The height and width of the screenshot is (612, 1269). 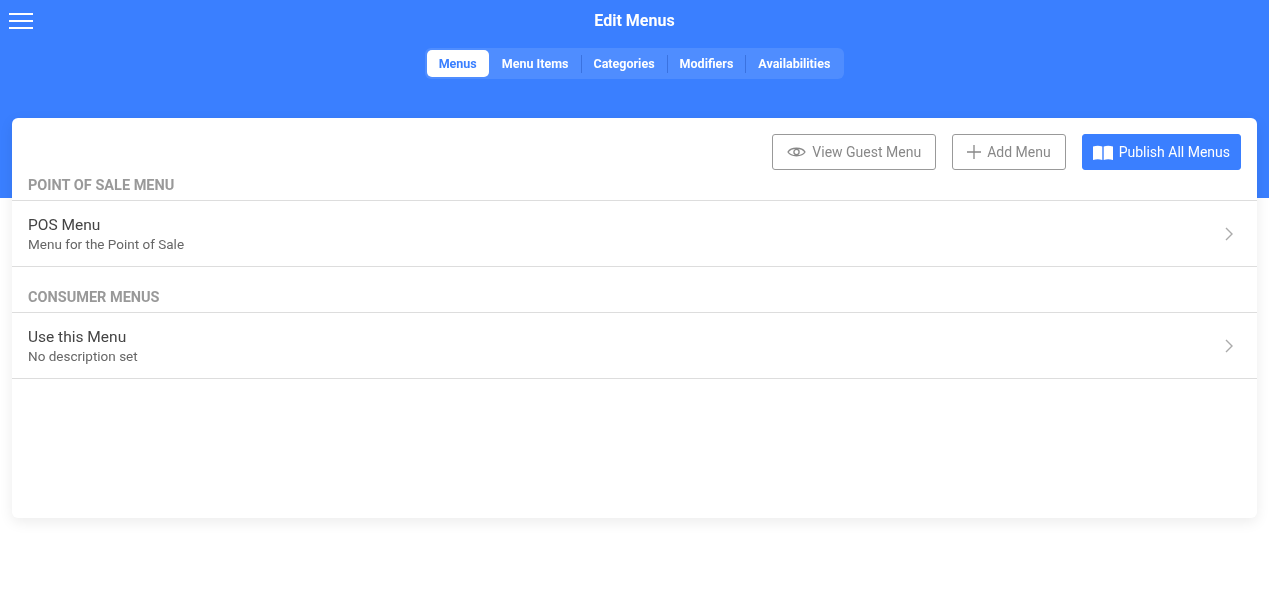 I want to click on page-title: Edit Menus, so click(x=634, y=20).